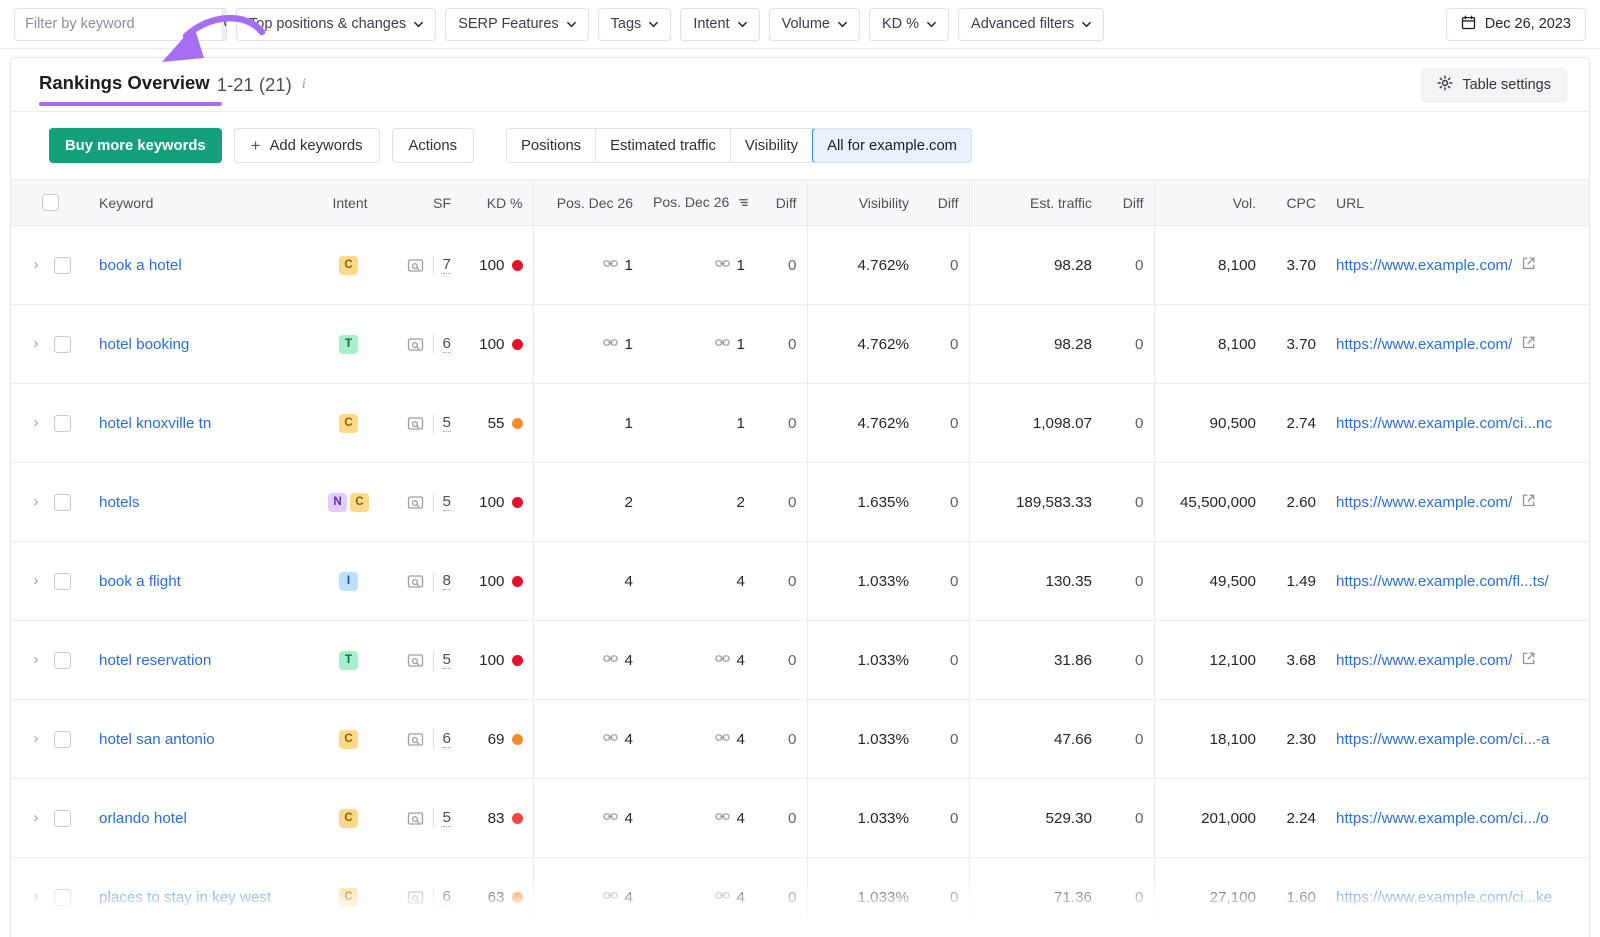 This screenshot has height=937, width=1600. Describe the element at coordinates (304, 84) in the screenshot. I see `info-icon: i` at that location.